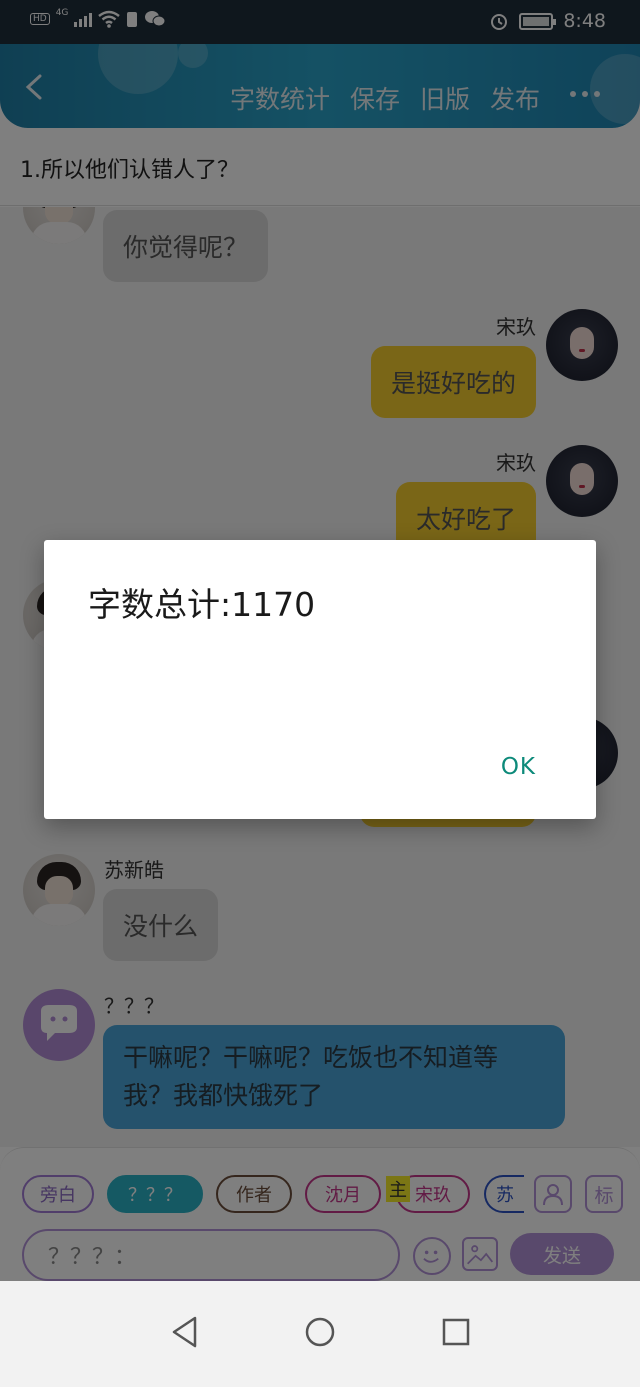 The image size is (640, 1387). Describe the element at coordinates (185, 1332) in the screenshot. I see `nav-back-icon` at that location.